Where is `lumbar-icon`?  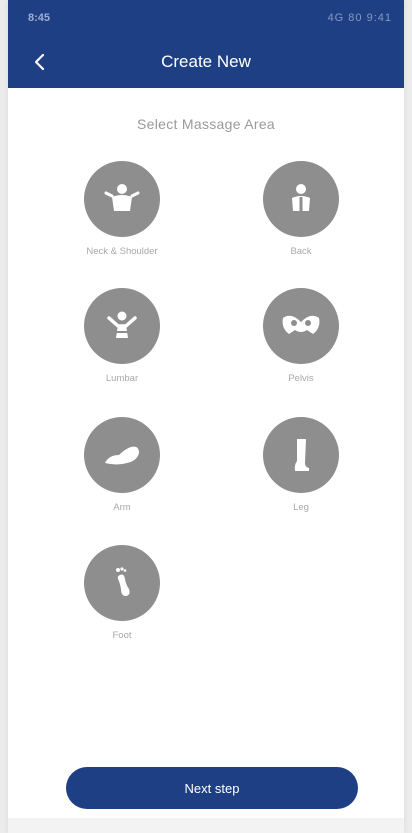 lumbar-icon is located at coordinates (122, 324).